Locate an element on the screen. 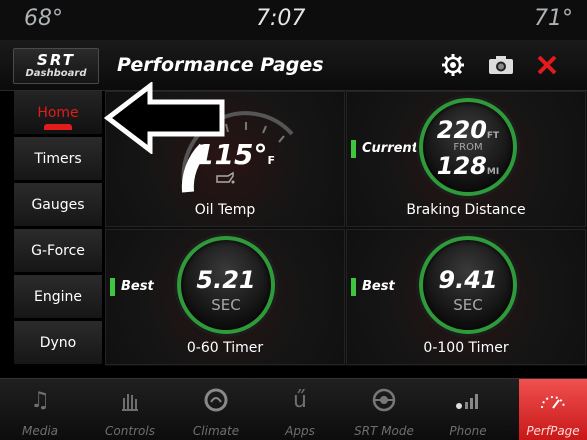 The image size is (587, 440). oil-temp-label: Oil Temp is located at coordinates (225, 210).